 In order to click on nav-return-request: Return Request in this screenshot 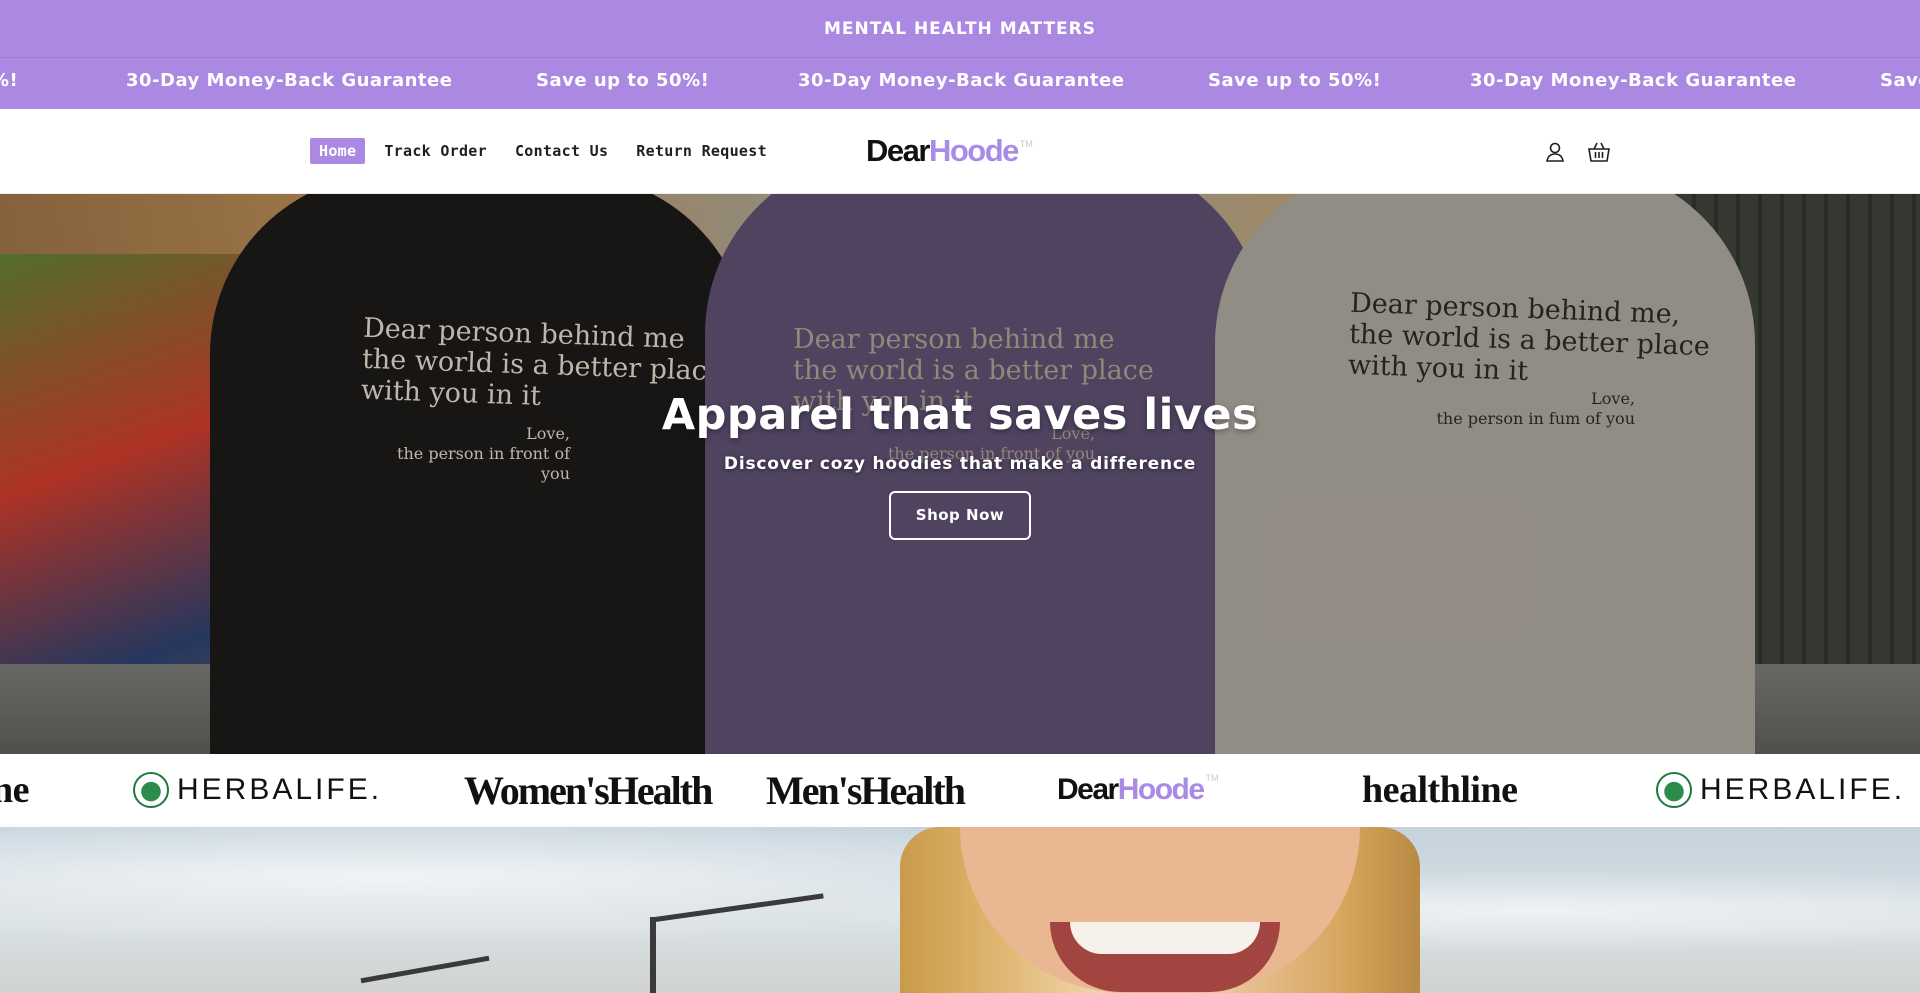, I will do `click(701, 151)`.